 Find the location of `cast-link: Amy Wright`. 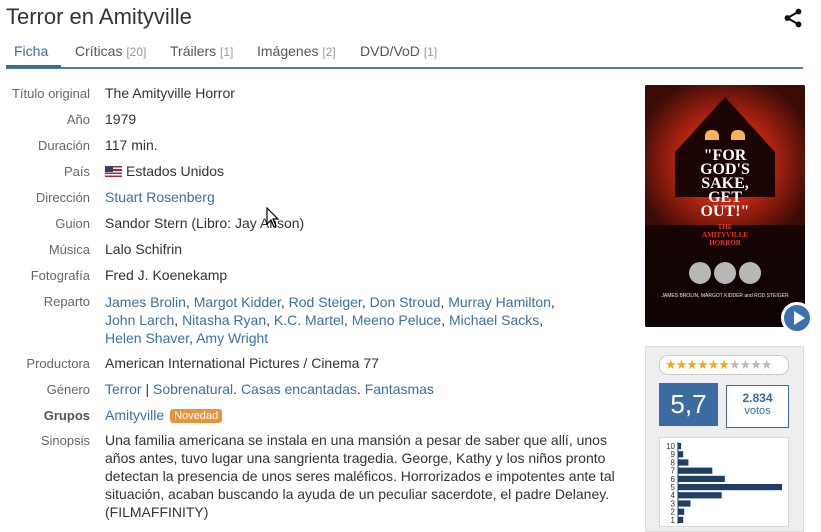

cast-link: Amy Wright is located at coordinates (232, 338).